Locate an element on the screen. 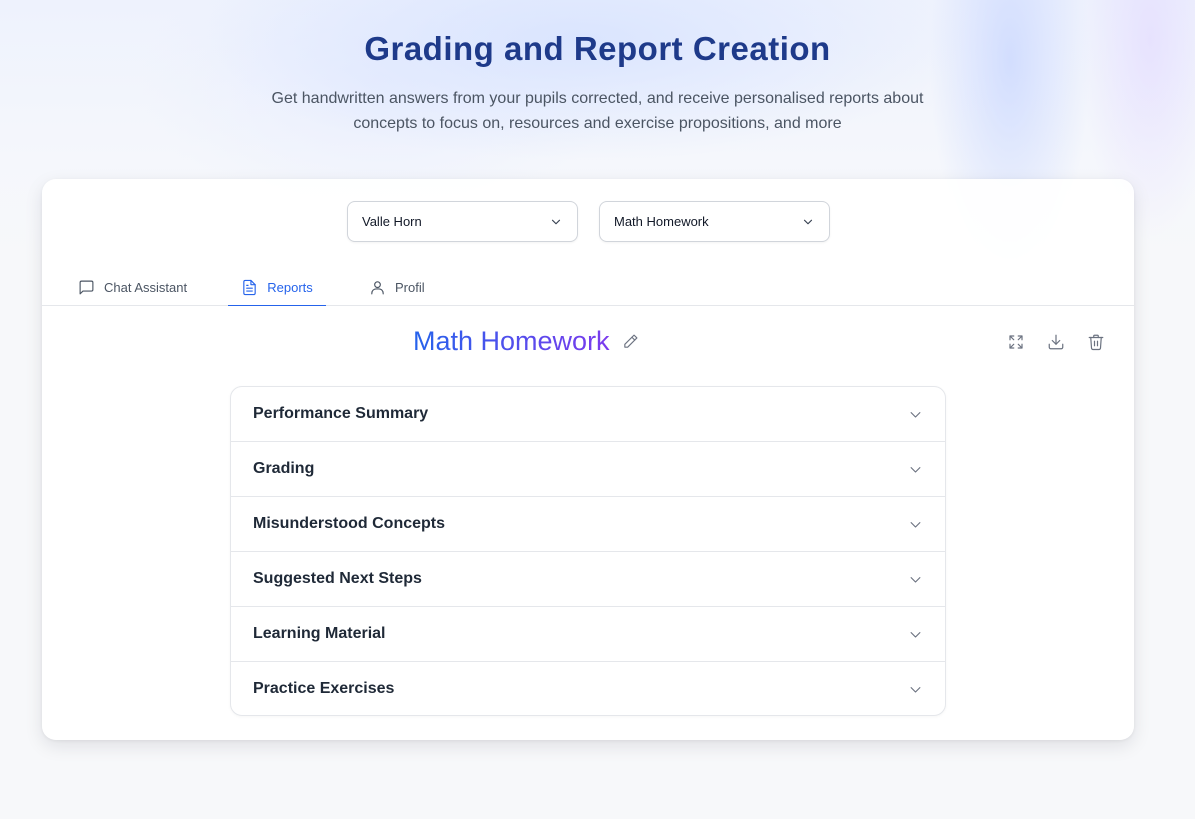 Image resolution: width=1195 pixels, height=819 pixels. expand-icon is located at coordinates (1016, 342).